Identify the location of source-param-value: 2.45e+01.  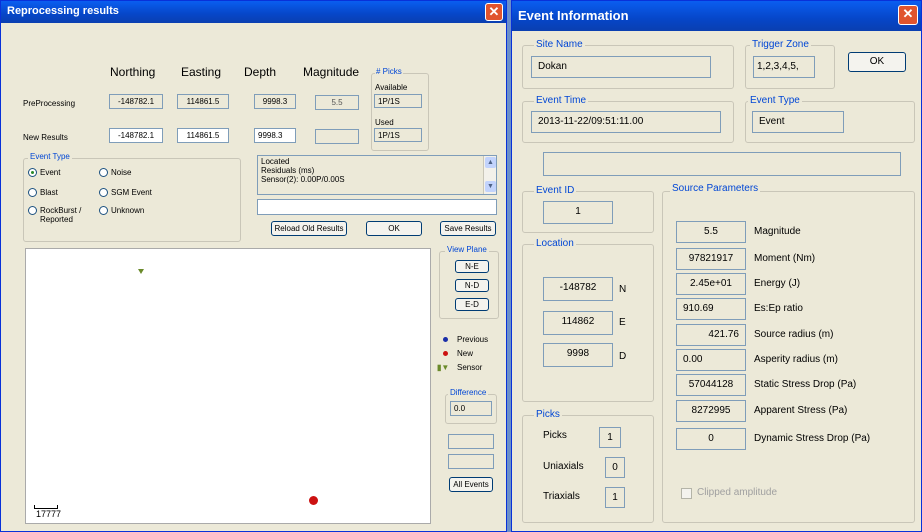
(711, 284).